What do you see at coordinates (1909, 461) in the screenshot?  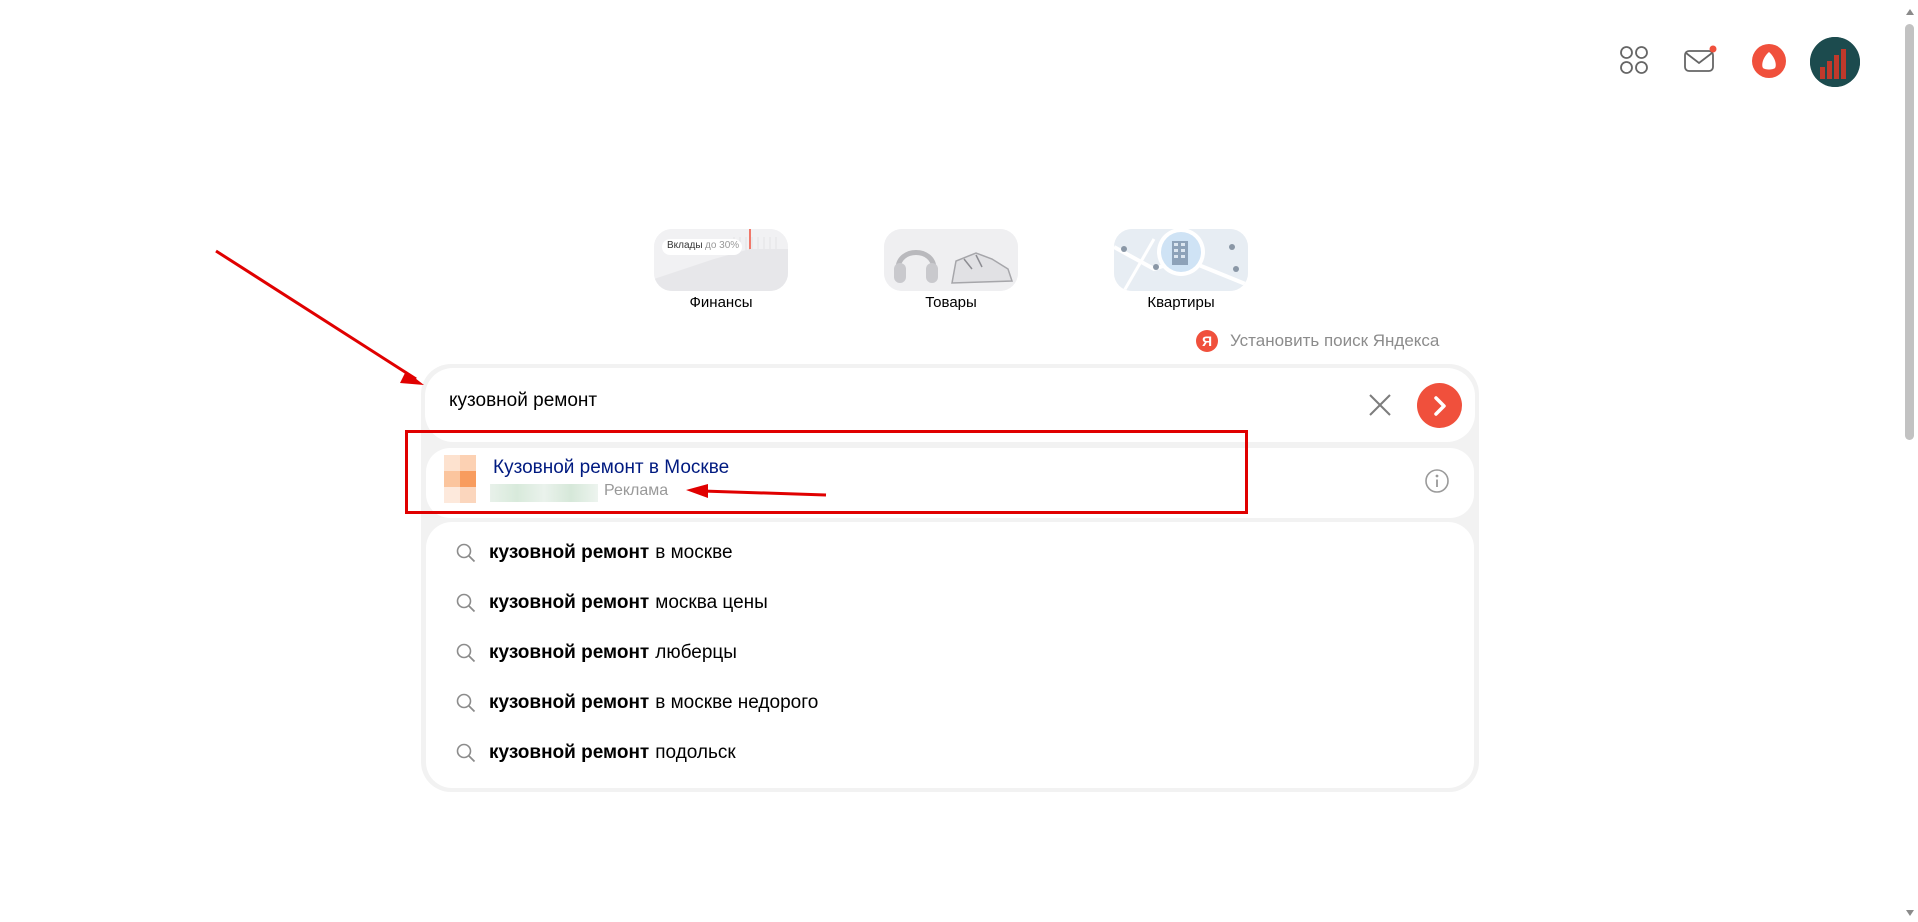 I see `scrollbar` at bounding box center [1909, 461].